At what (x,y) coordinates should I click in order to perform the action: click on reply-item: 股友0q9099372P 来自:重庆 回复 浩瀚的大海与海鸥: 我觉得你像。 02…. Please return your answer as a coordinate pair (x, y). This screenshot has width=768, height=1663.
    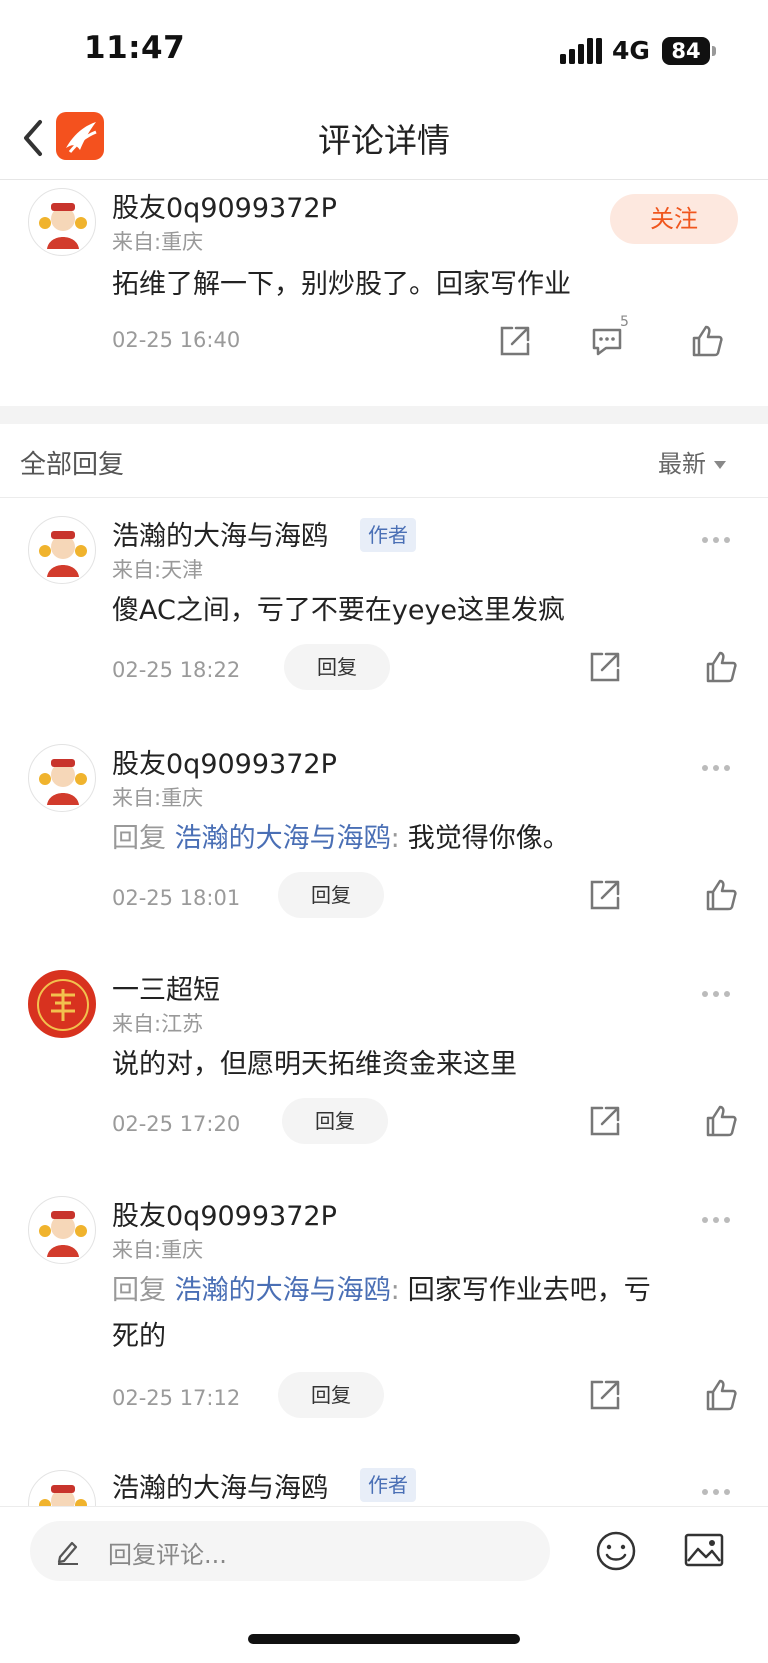
    Looking at the image, I should click on (384, 824).